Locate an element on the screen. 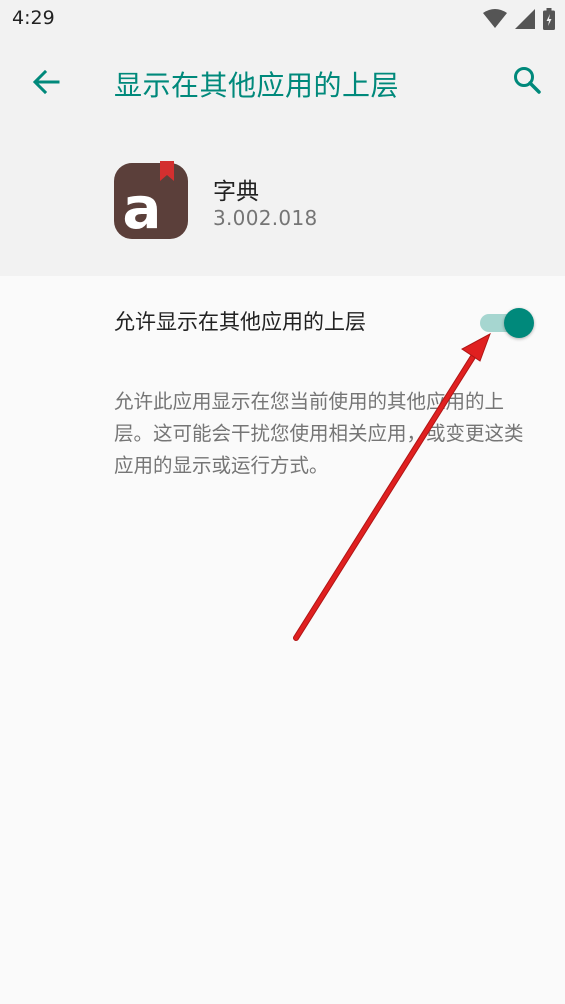 The width and height of the screenshot is (565, 1004). search-button is located at coordinates (527, 82).